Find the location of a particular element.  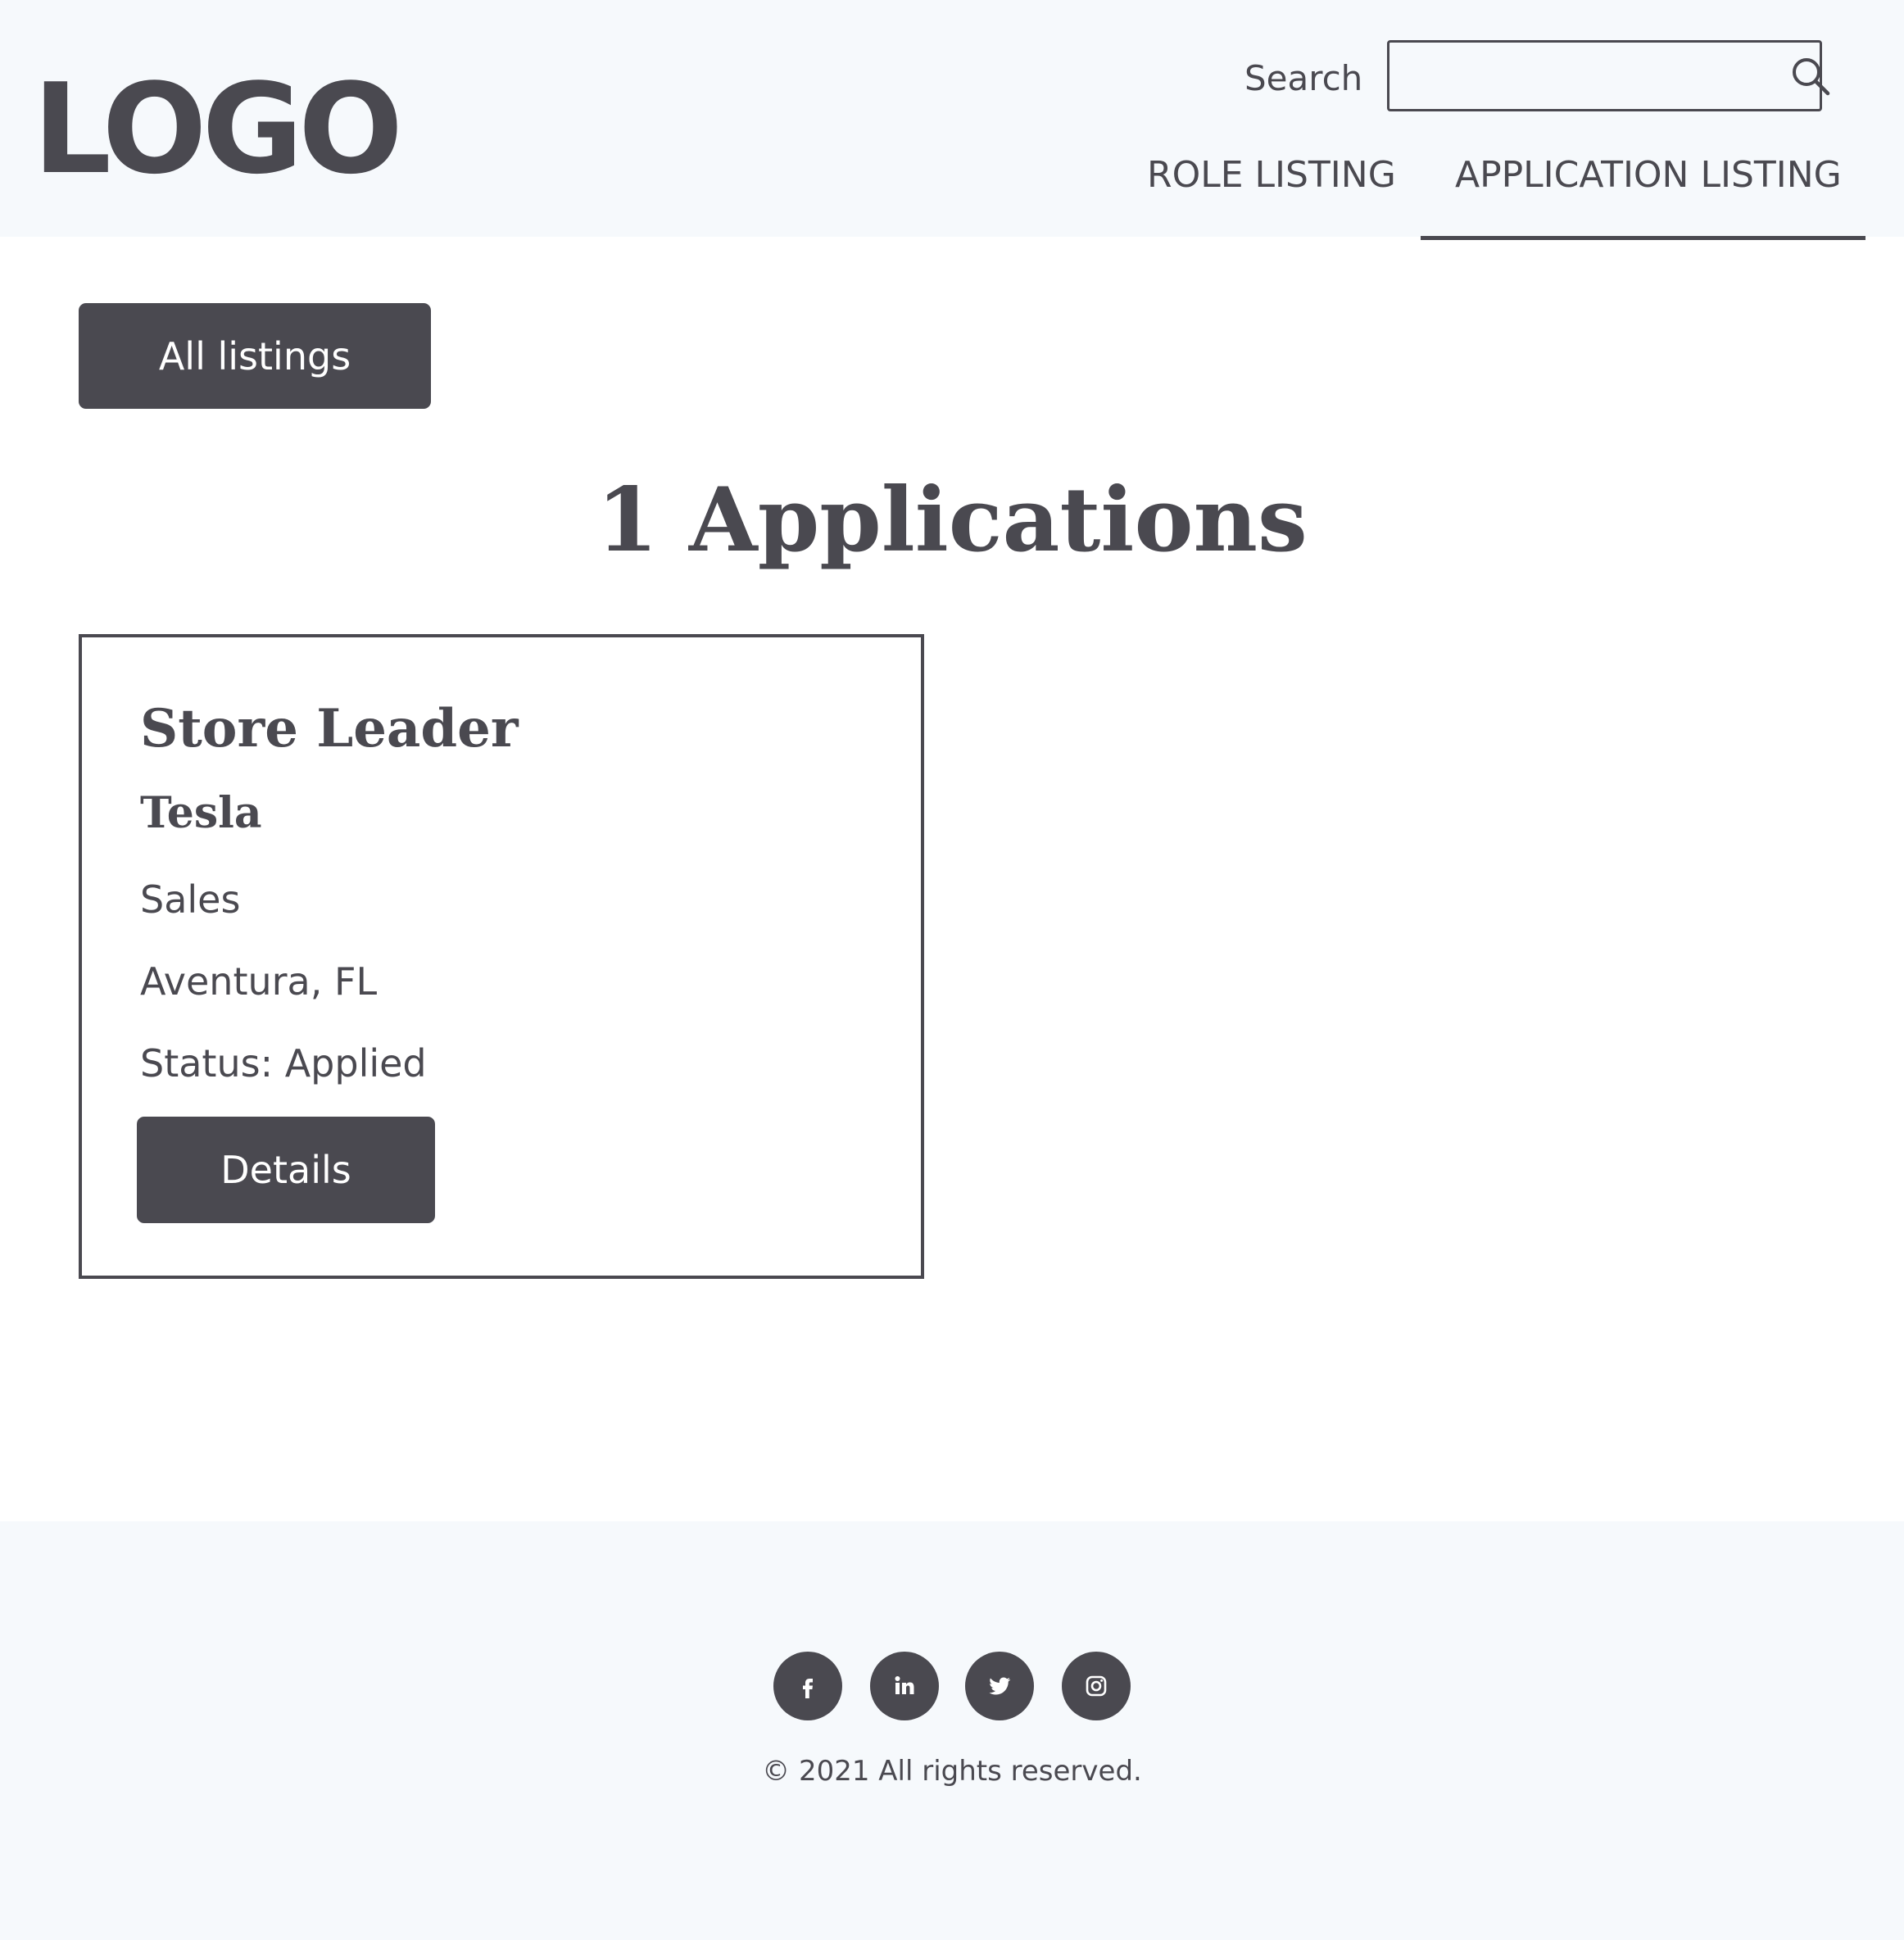

copyright-text: © 2021 All rights reserved. is located at coordinates (952, 1772).